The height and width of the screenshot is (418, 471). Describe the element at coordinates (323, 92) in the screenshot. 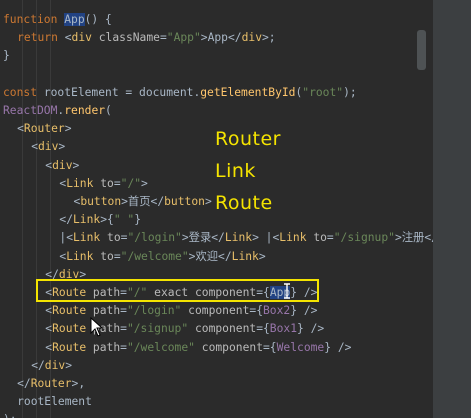

I see `code-token: "root"` at that location.